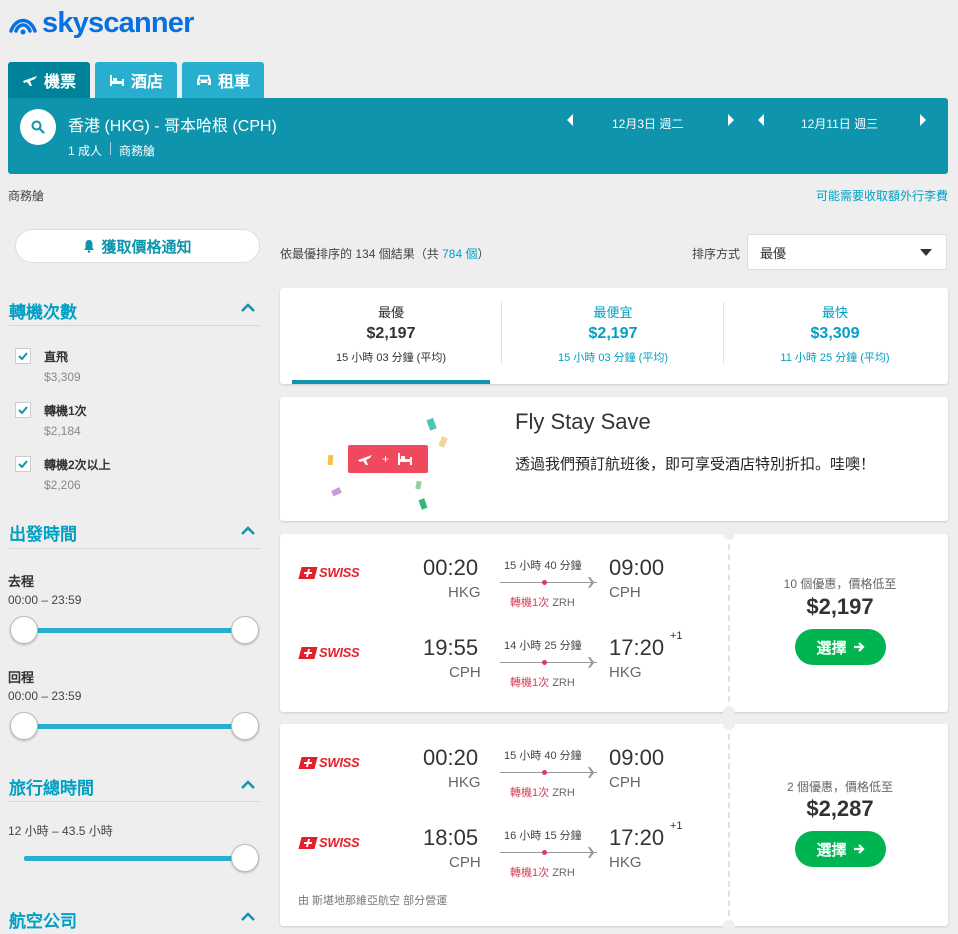  Describe the element at coordinates (613, 312) in the screenshot. I see `sort-tab-cheapest-label: 最便宜` at that location.